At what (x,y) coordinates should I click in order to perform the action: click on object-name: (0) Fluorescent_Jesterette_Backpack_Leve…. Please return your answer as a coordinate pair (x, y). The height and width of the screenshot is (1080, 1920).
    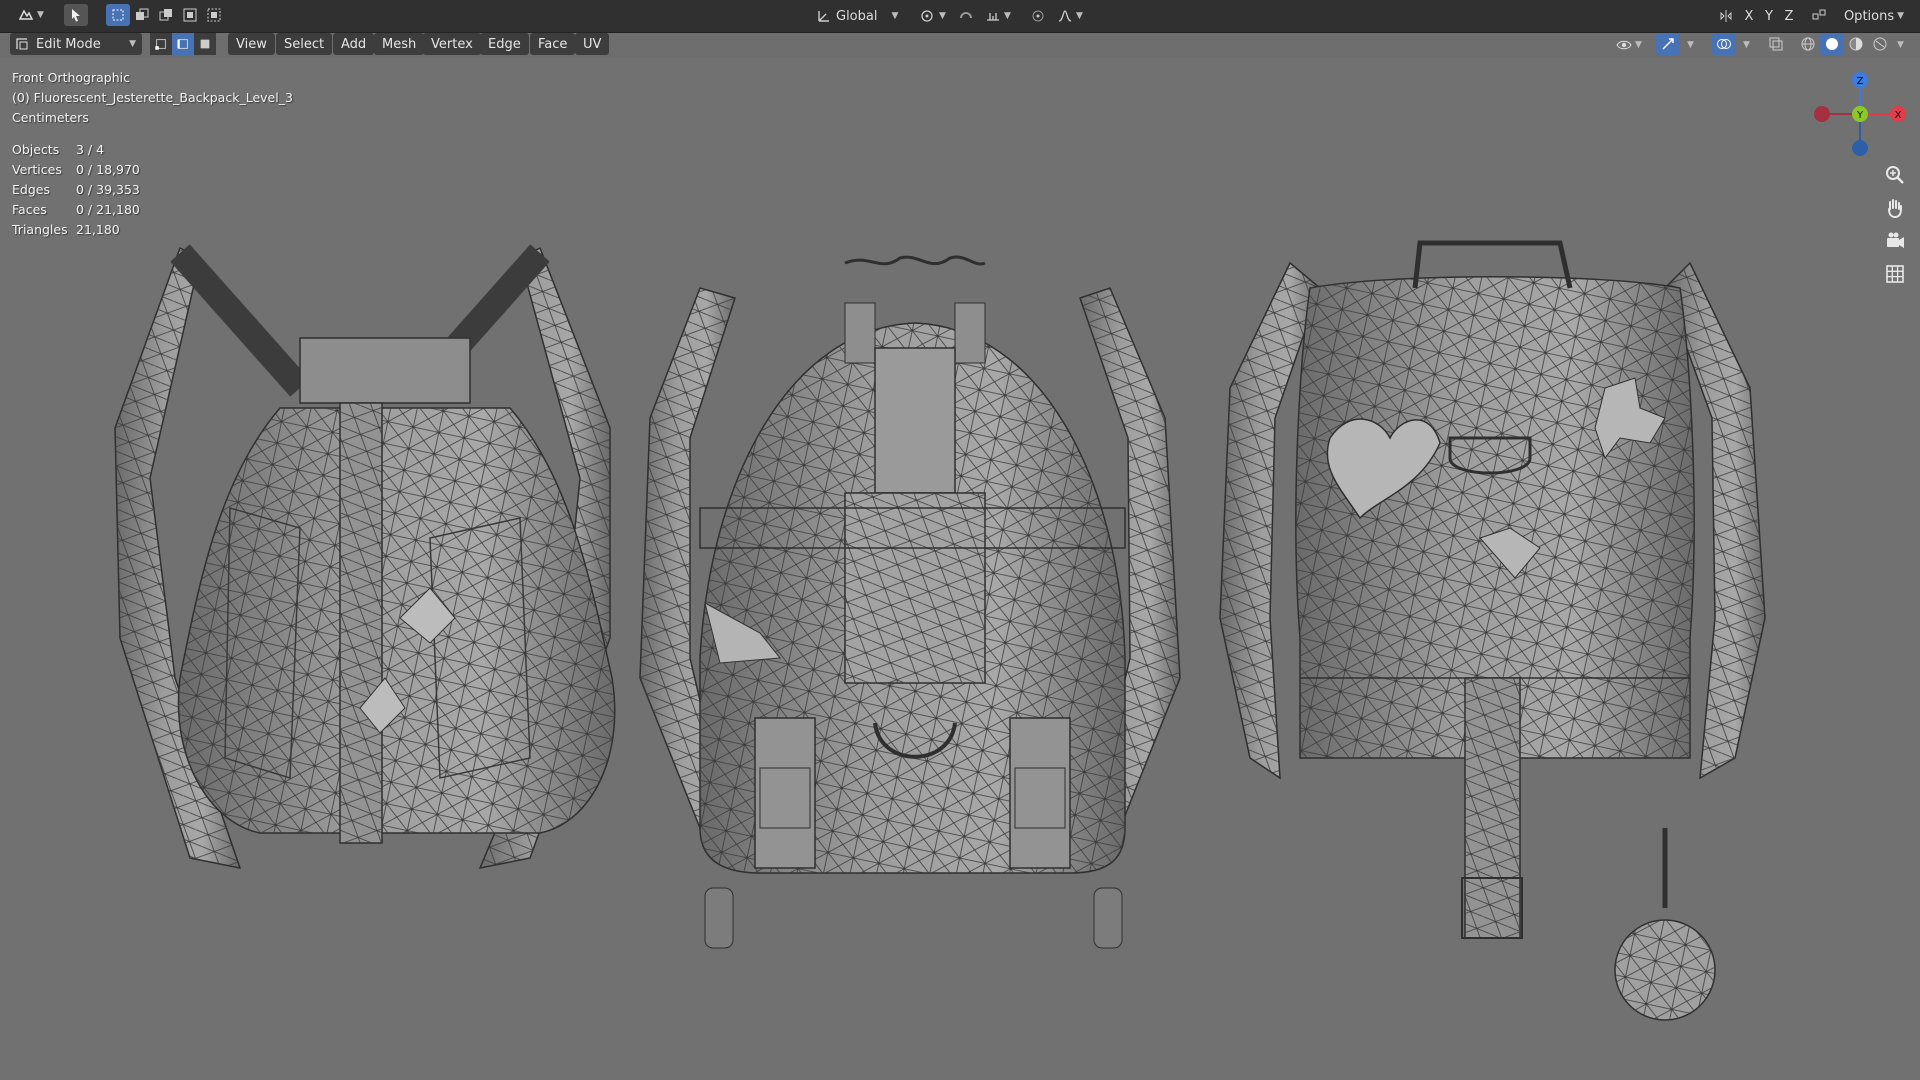
    Looking at the image, I should click on (152, 97).